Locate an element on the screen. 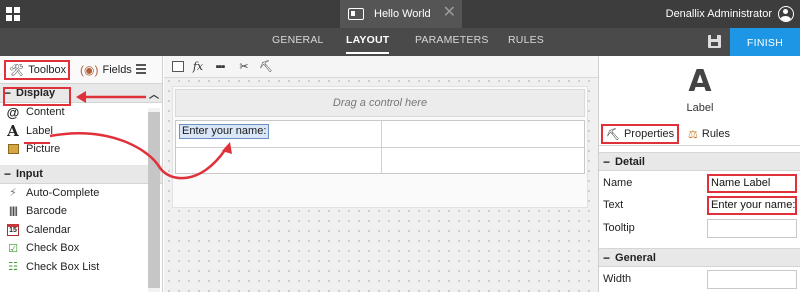  document-title: Hello World is located at coordinates (402, 14).